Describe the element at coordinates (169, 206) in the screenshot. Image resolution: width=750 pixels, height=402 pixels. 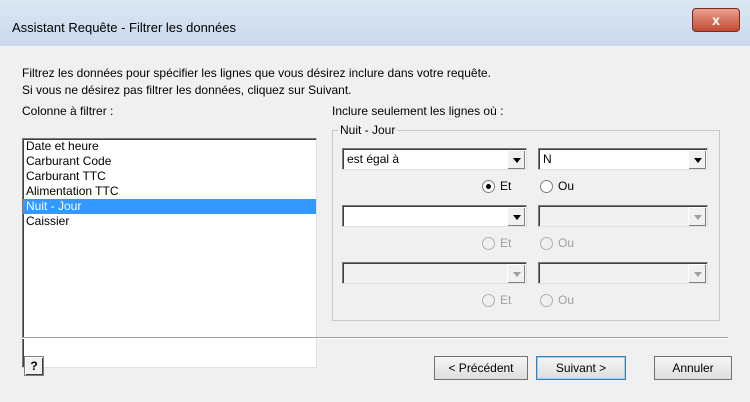
I see `list-item-selected: Nuit - Jour` at that location.